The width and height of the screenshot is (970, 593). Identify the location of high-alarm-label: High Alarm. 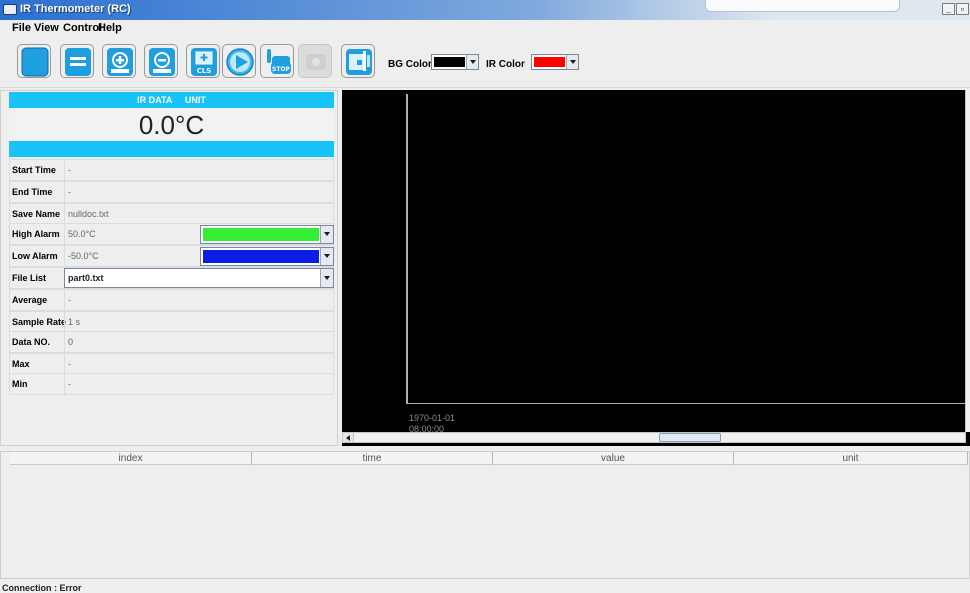
(36, 234).